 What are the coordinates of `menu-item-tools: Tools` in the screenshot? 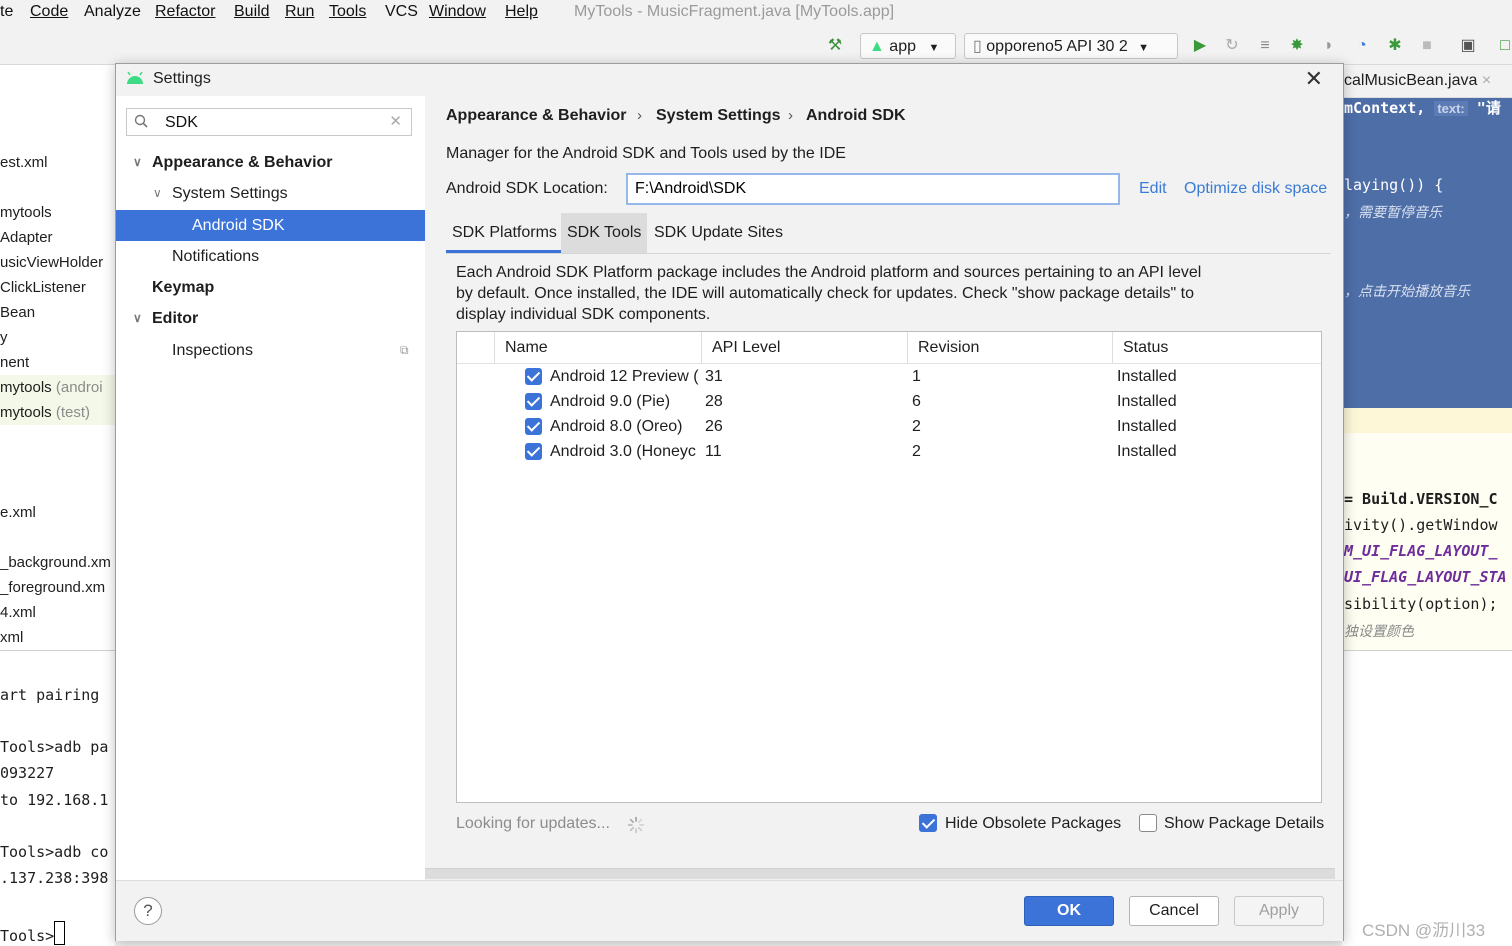 It's located at (347, 12).